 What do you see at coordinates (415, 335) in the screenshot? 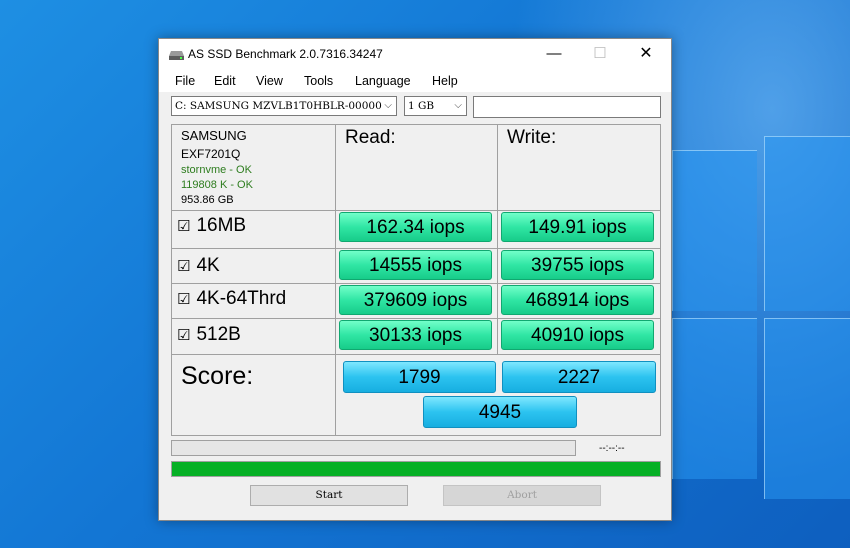
I see `result-512b-read: 30133 iops` at bounding box center [415, 335].